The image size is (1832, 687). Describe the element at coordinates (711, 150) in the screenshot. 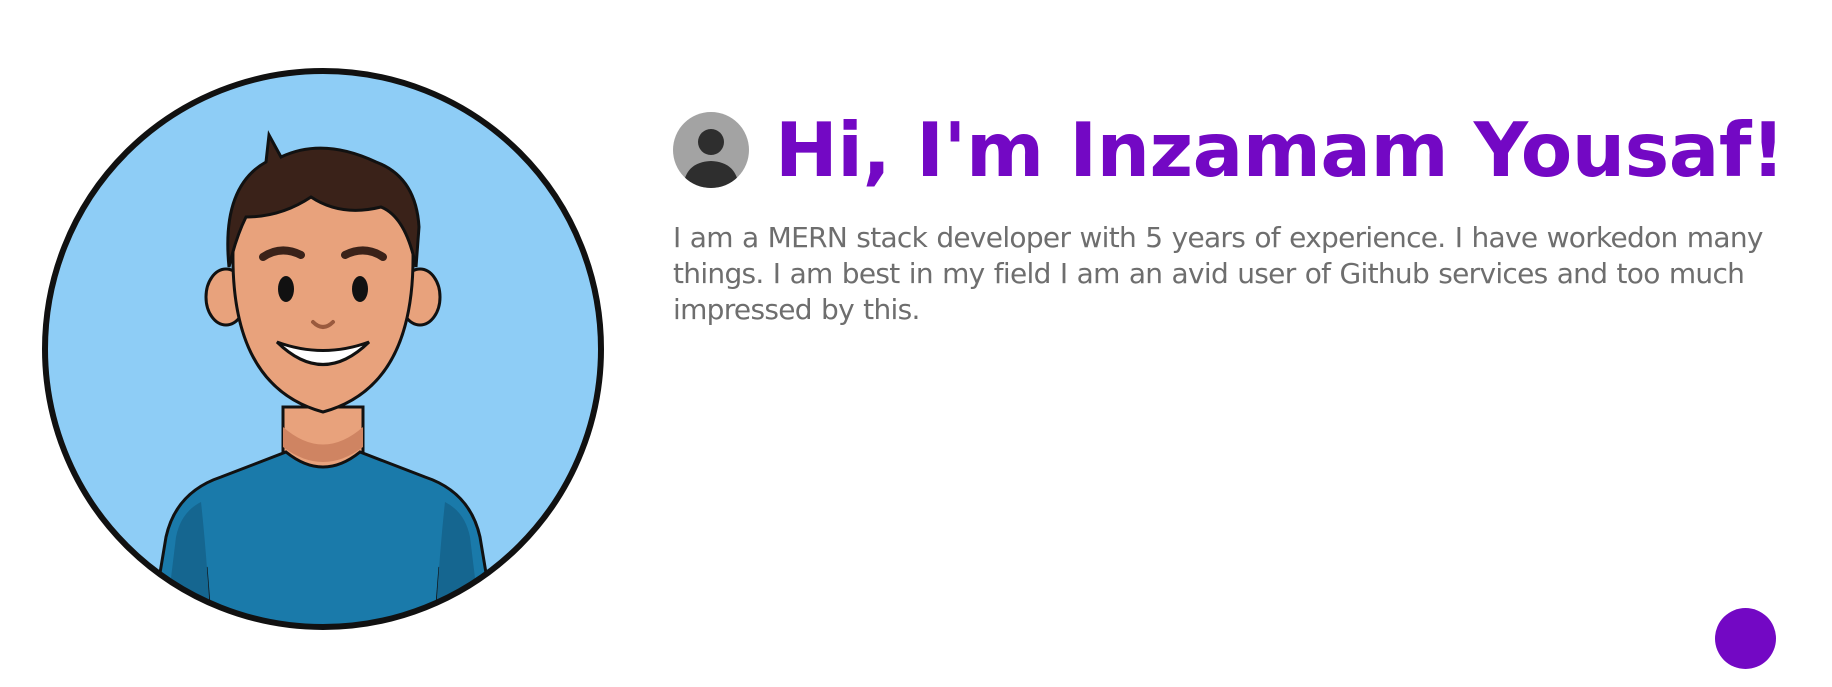

I see `user-circle-icon` at that location.